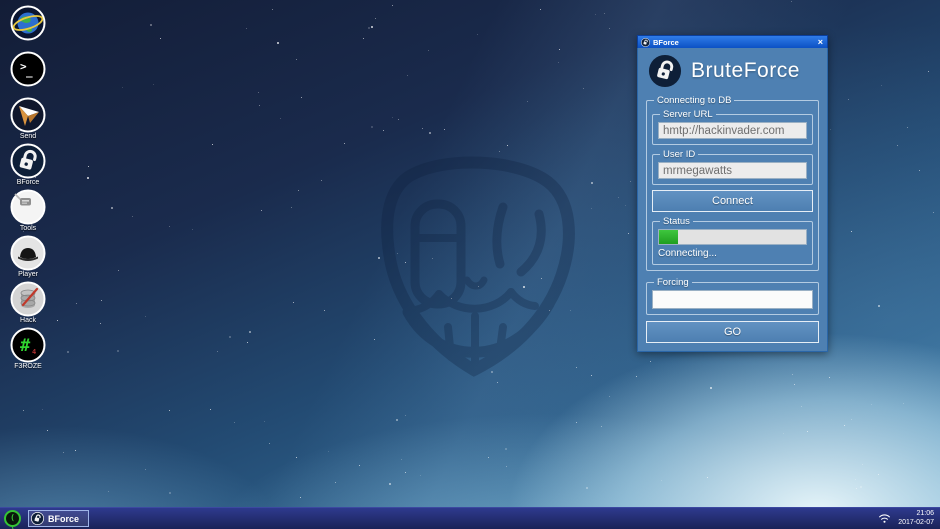 The width and height of the screenshot is (940, 529). I want to click on bforce-icon-label: BForce, so click(28, 182).